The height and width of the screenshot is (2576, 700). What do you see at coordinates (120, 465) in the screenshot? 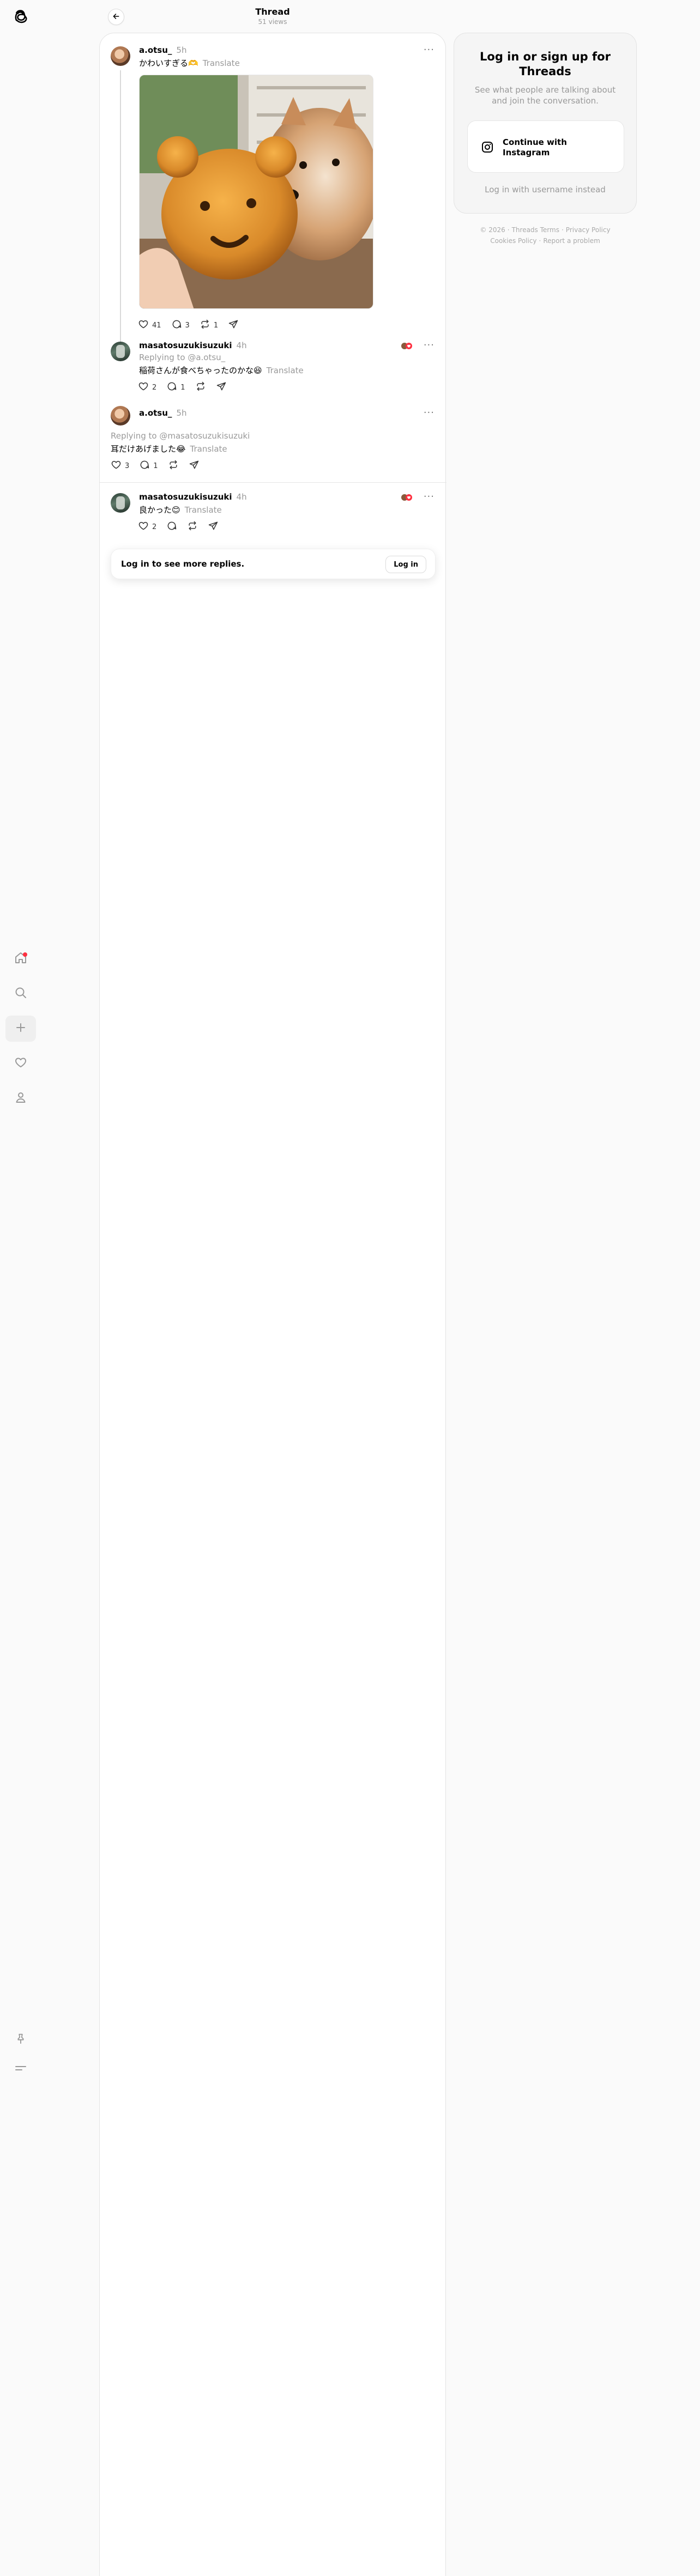
I see `like-button: 3` at bounding box center [120, 465].